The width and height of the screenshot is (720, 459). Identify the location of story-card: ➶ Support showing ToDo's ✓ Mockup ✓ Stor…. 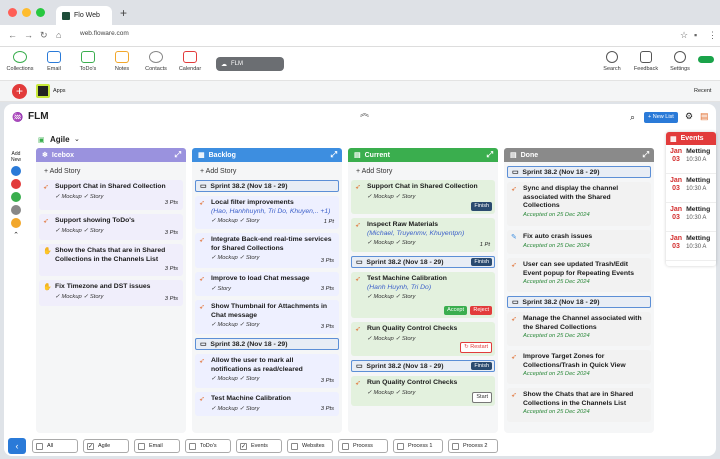
(111, 227).